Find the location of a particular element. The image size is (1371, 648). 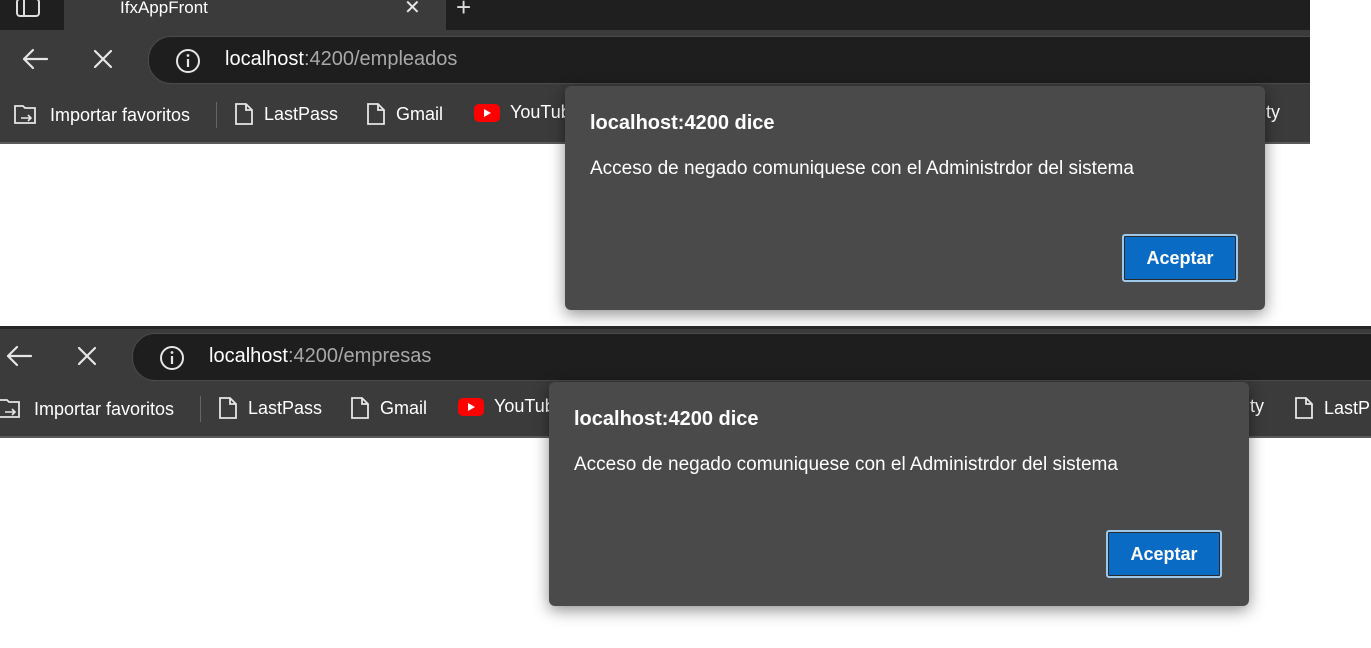

url-text: localhost:4200/empresas is located at coordinates (320, 356).